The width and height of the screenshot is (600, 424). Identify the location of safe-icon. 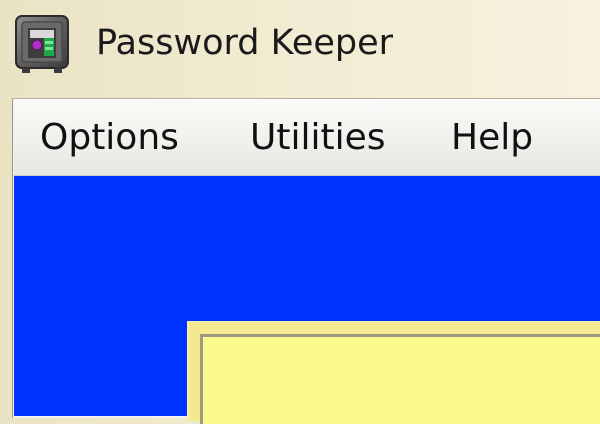
(42, 44).